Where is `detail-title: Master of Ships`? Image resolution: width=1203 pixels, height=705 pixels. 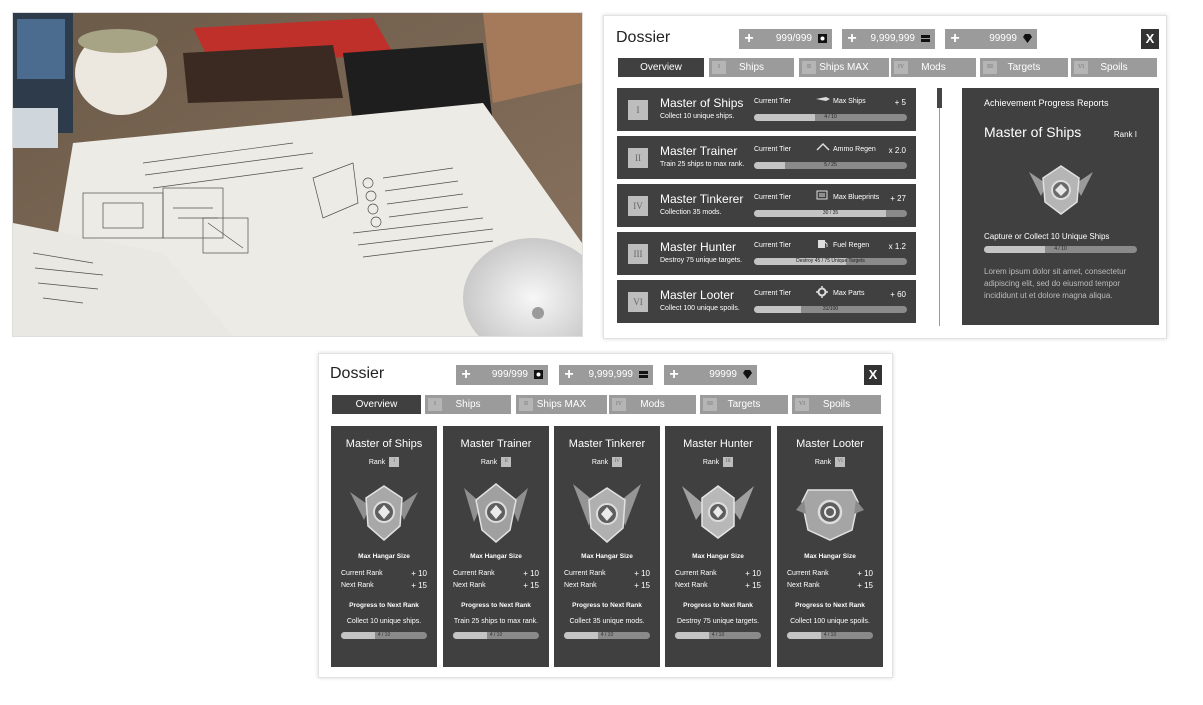 detail-title: Master of Ships is located at coordinates (1033, 132).